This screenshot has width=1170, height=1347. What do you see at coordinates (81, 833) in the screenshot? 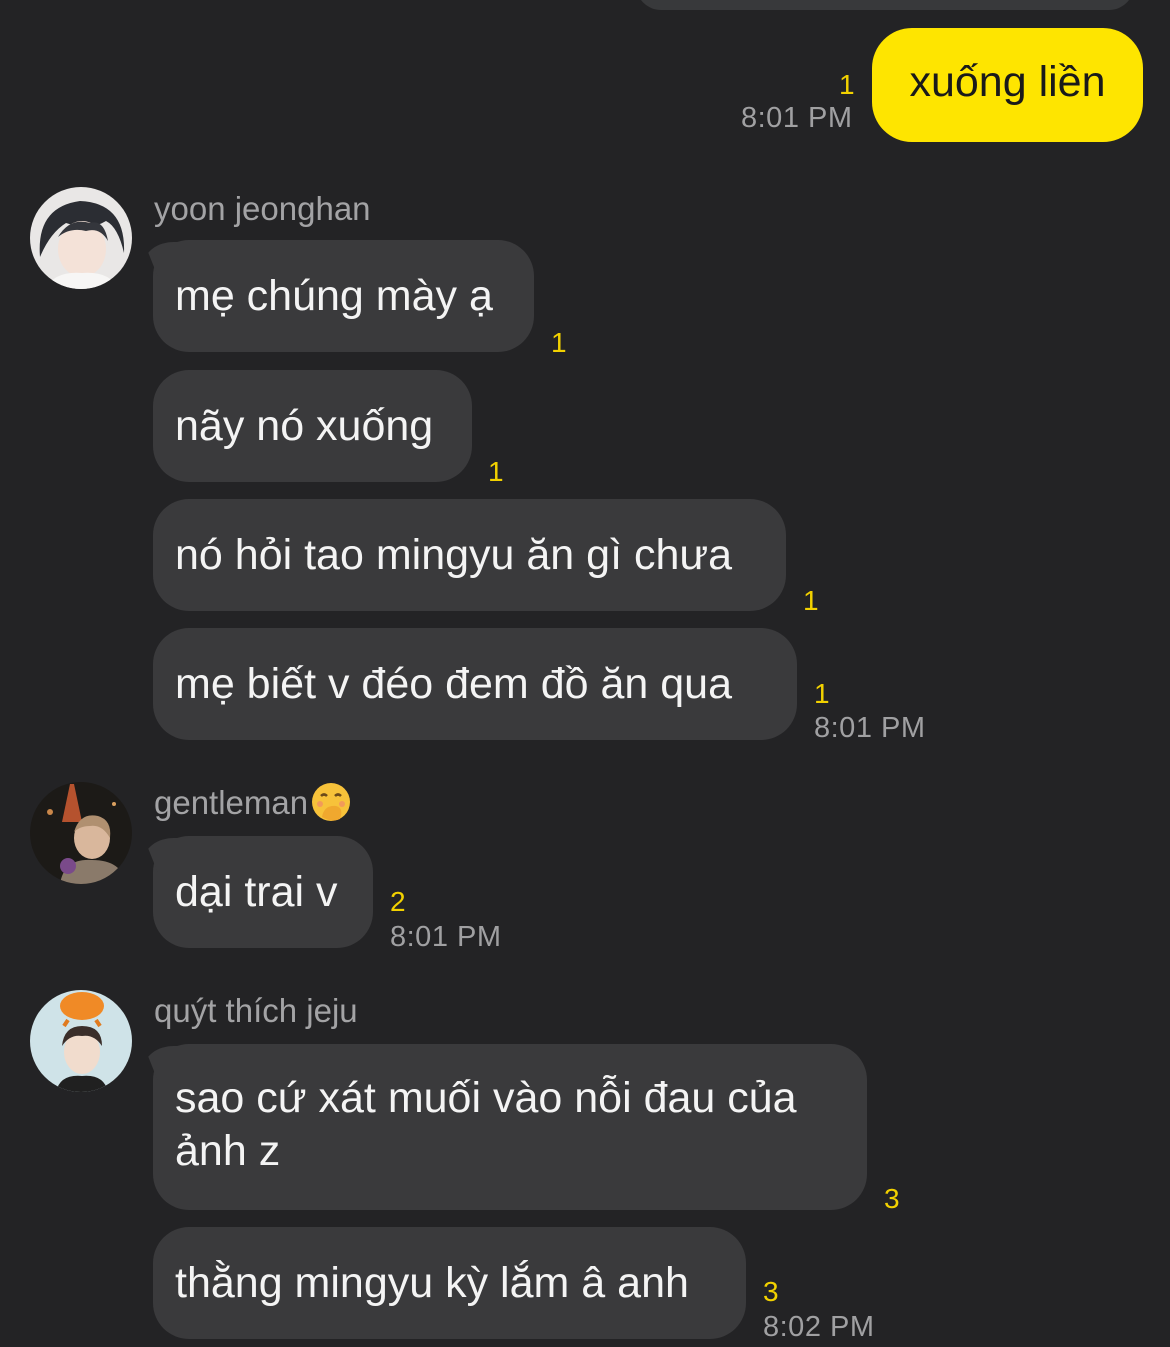
I see `avatar-gentleman` at bounding box center [81, 833].